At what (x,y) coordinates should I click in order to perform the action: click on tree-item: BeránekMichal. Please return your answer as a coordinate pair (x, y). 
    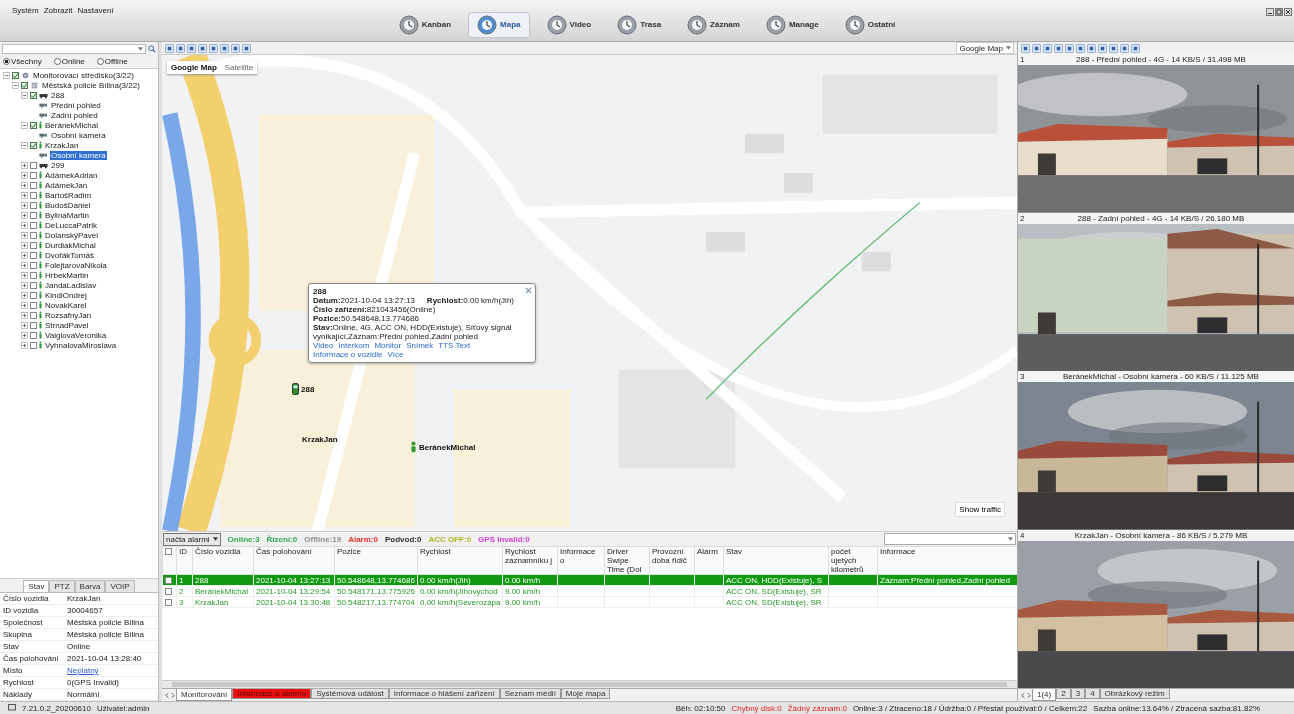
    Looking at the image, I should click on (71, 125).